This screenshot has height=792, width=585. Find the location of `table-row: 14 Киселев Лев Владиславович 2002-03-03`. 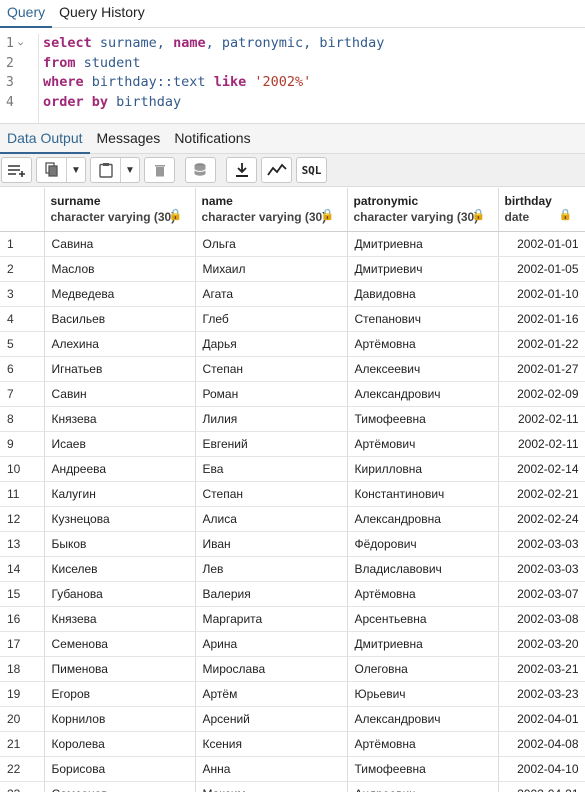

table-row: 14 Киселев Лев Владиславович 2002-03-03 is located at coordinates (292, 569).